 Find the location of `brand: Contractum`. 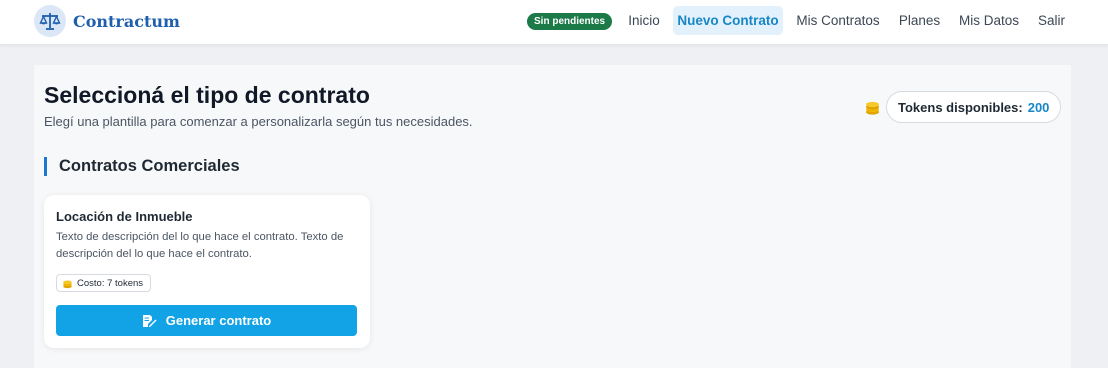

brand: Contractum is located at coordinates (107, 21).